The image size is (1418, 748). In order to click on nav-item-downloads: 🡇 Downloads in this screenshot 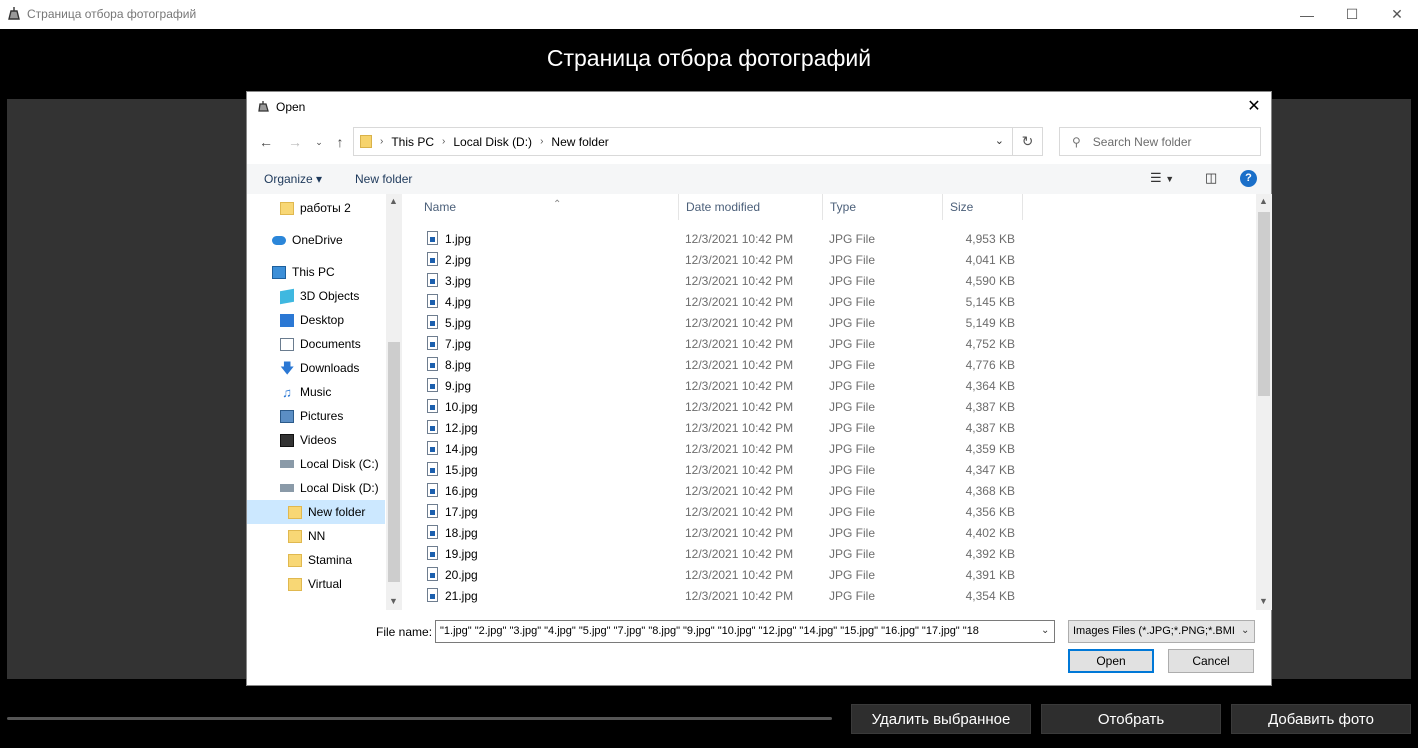, I will do `click(316, 368)`.